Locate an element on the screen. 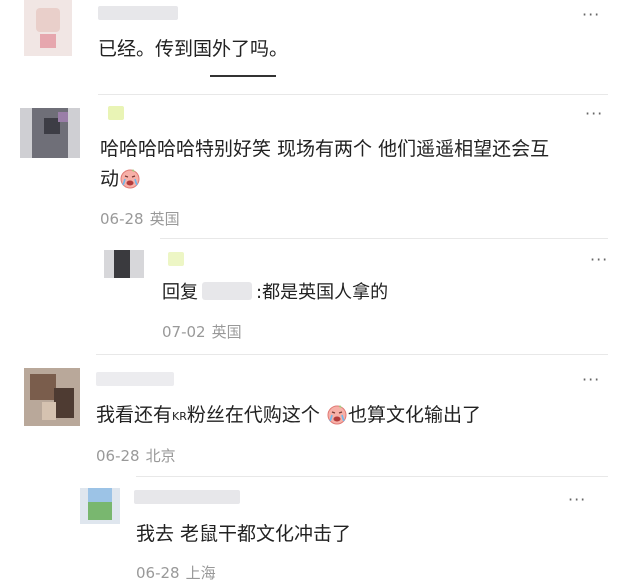  comment-meta: 06-28 北京 is located at coordinates (136, 455).